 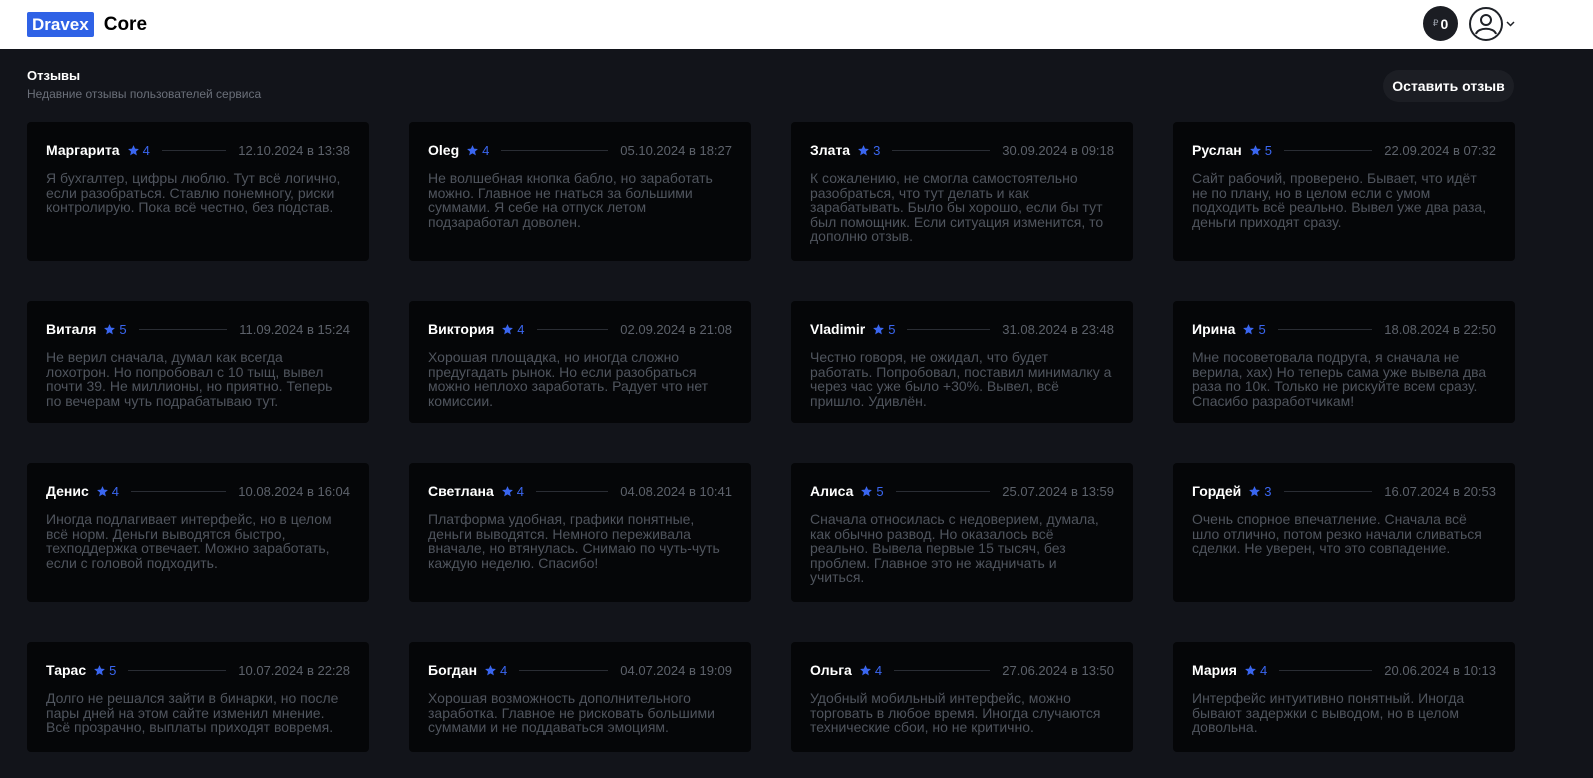 What do you see at coordinates (877, 150) in the screenshot?
I see `rating-value: 3` at bounding box center [877, 150].